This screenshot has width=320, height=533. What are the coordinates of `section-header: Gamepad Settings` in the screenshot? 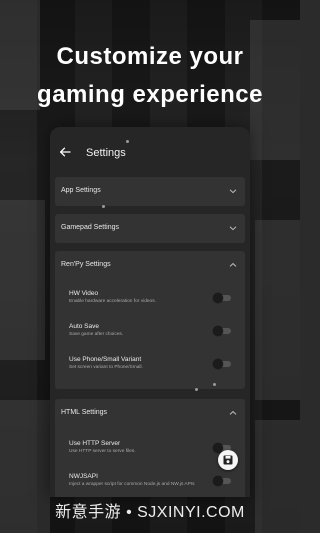 It's located at (150, 228).